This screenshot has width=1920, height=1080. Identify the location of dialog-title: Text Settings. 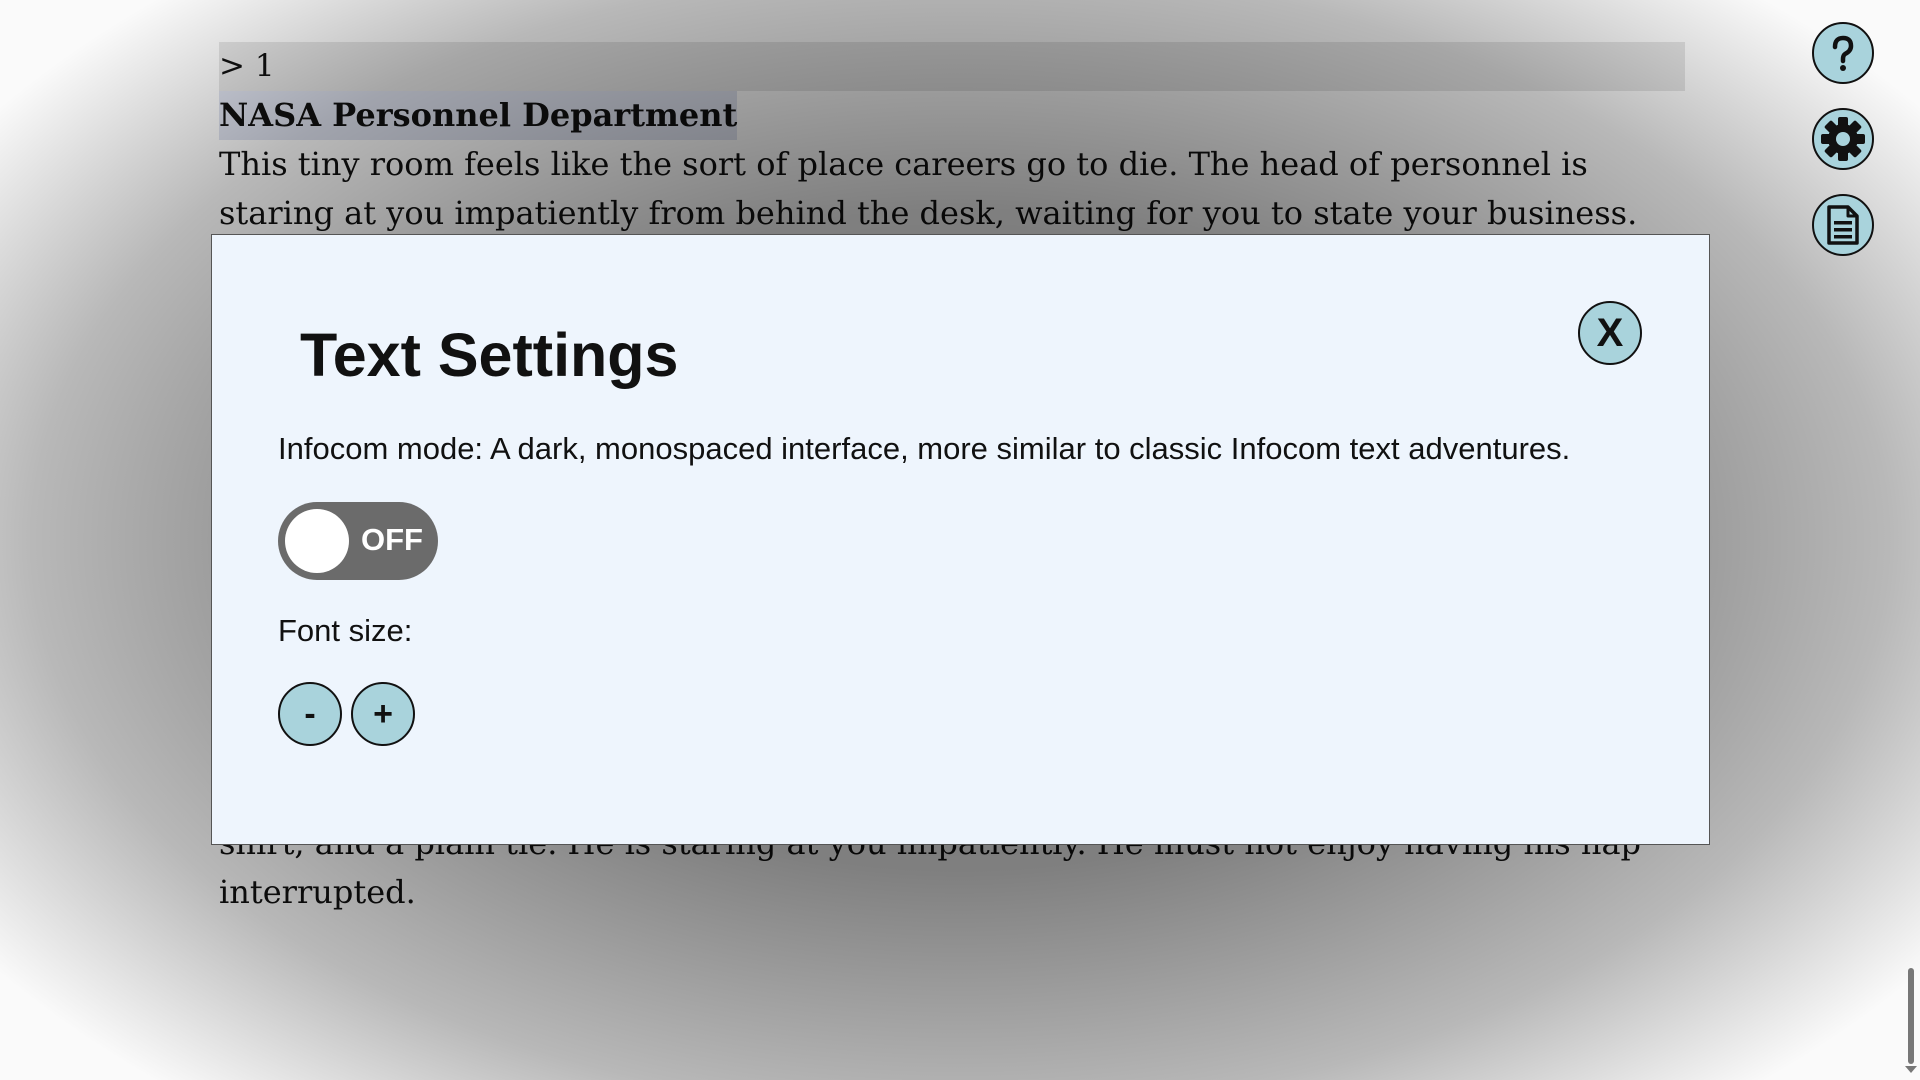
(489, 355).